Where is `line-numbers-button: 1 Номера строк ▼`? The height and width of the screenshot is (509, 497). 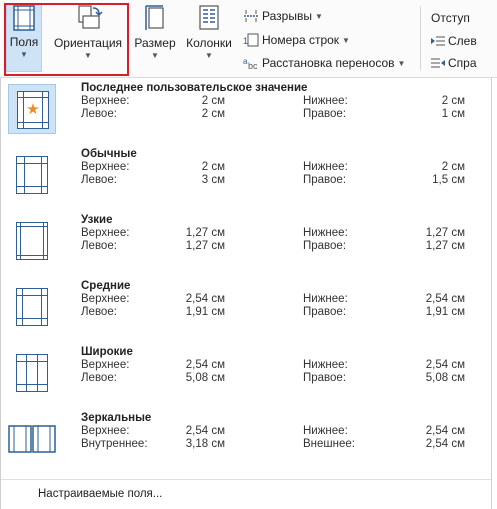 line-numbers-button: 1 Номера строк ▼ is located at coordinates (296, 40).